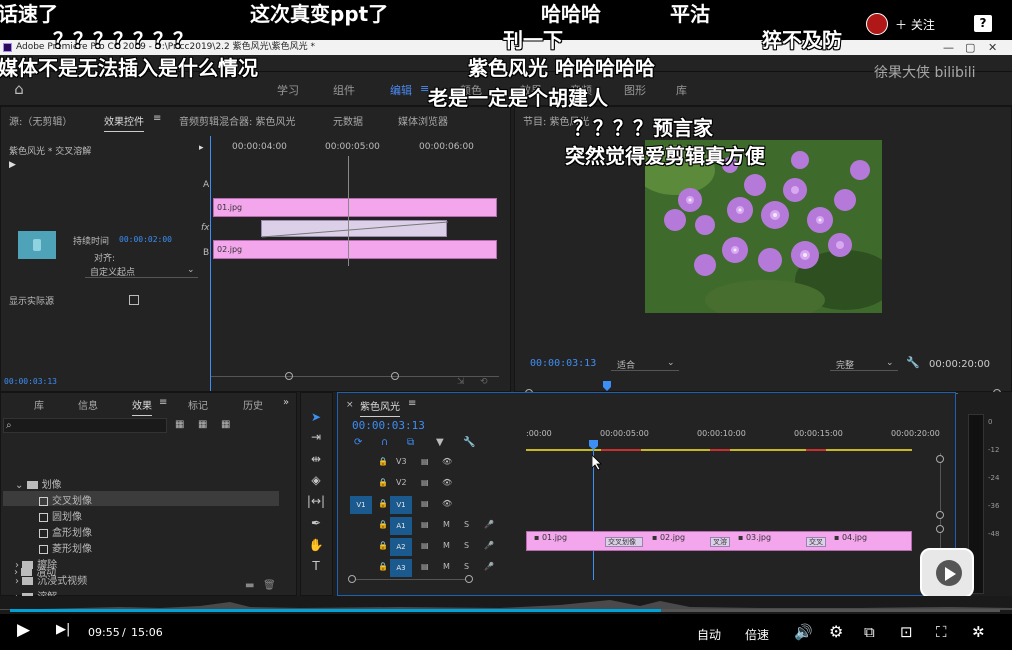 This screenshot has height=650, width=1012. I want to click on 32bit-effects-icon: ▦, so click(202, 425).